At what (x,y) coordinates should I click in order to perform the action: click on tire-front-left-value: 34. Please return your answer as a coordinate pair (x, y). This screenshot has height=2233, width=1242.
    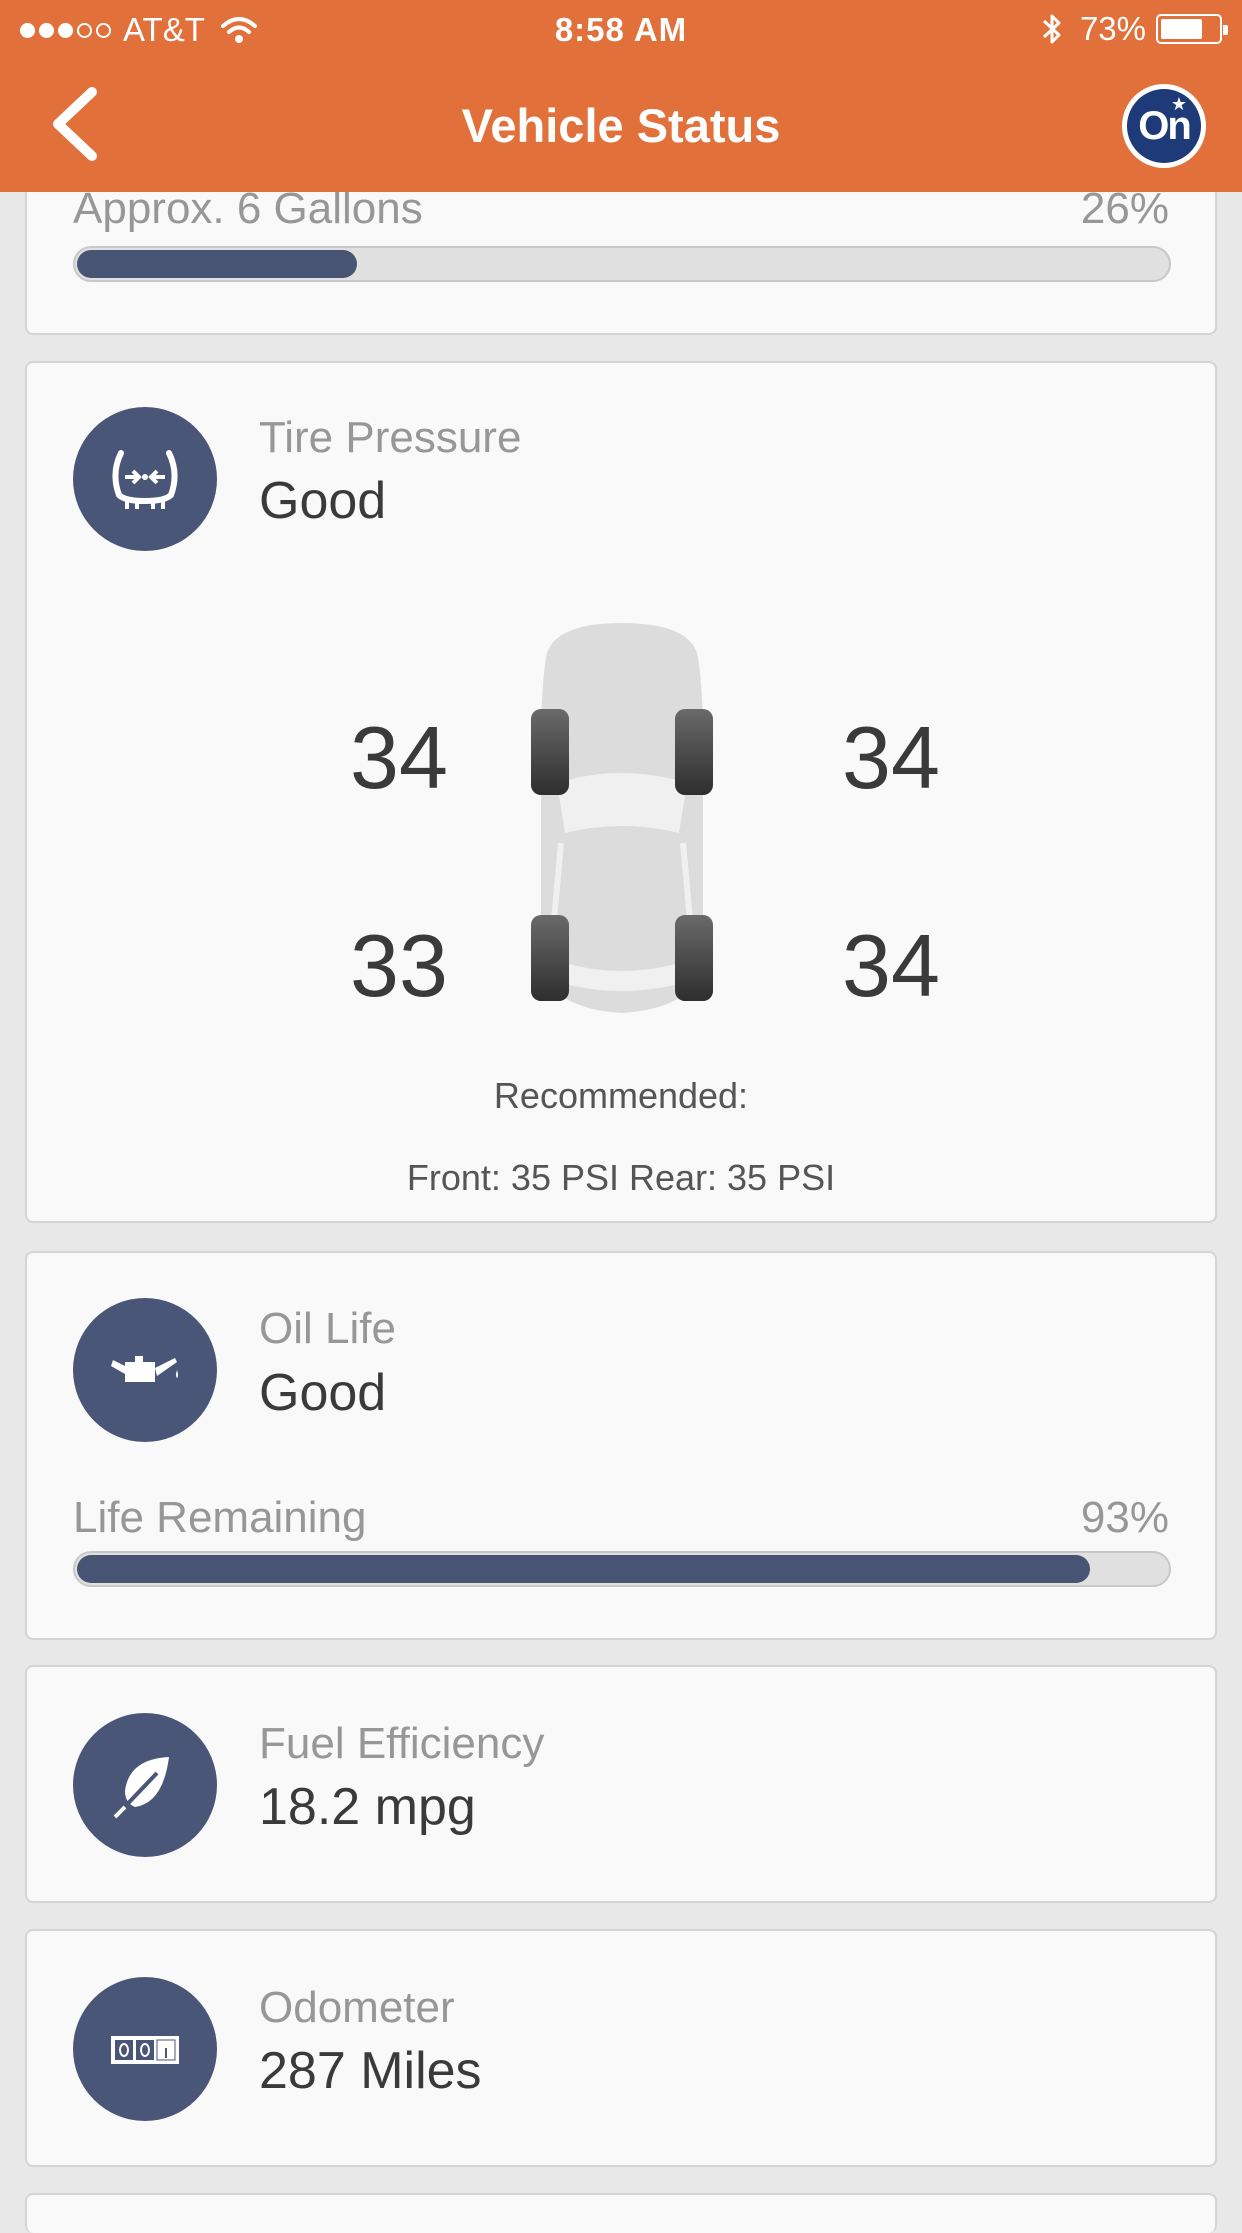
    Looking at the image, I should click on (399, 757).